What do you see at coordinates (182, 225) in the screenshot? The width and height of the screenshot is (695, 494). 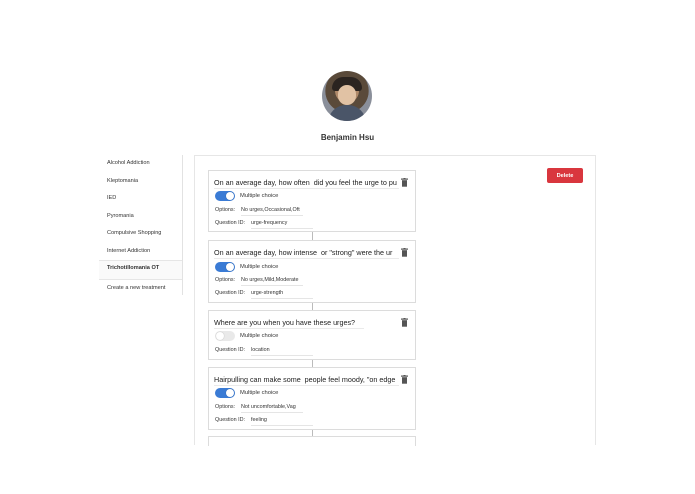 I see `sidebar-divider` at bounding box center [182, 225].